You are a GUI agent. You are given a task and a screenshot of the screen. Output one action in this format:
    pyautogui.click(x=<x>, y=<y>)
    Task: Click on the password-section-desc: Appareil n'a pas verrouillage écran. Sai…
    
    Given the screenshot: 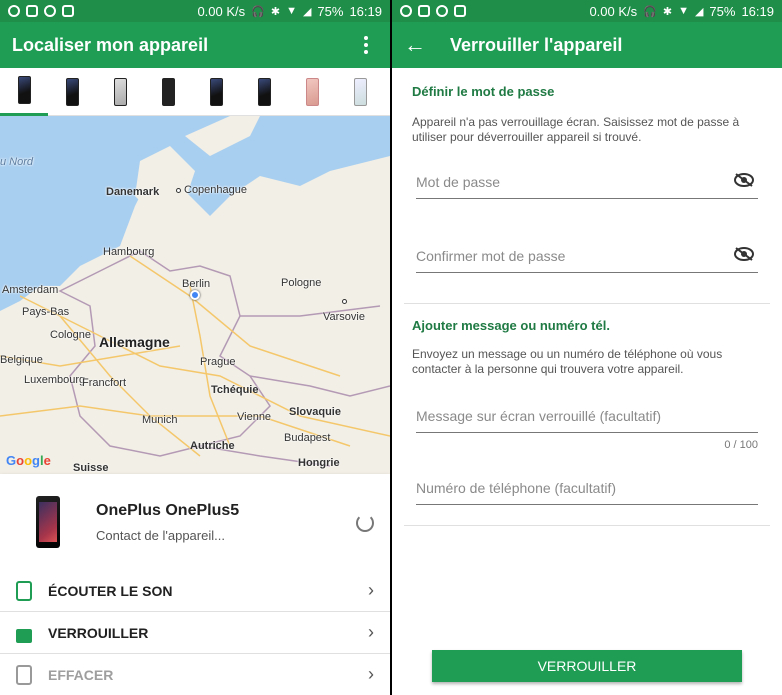 What is the action you would take?
    pyautogui.click(x=576, y=129)
    